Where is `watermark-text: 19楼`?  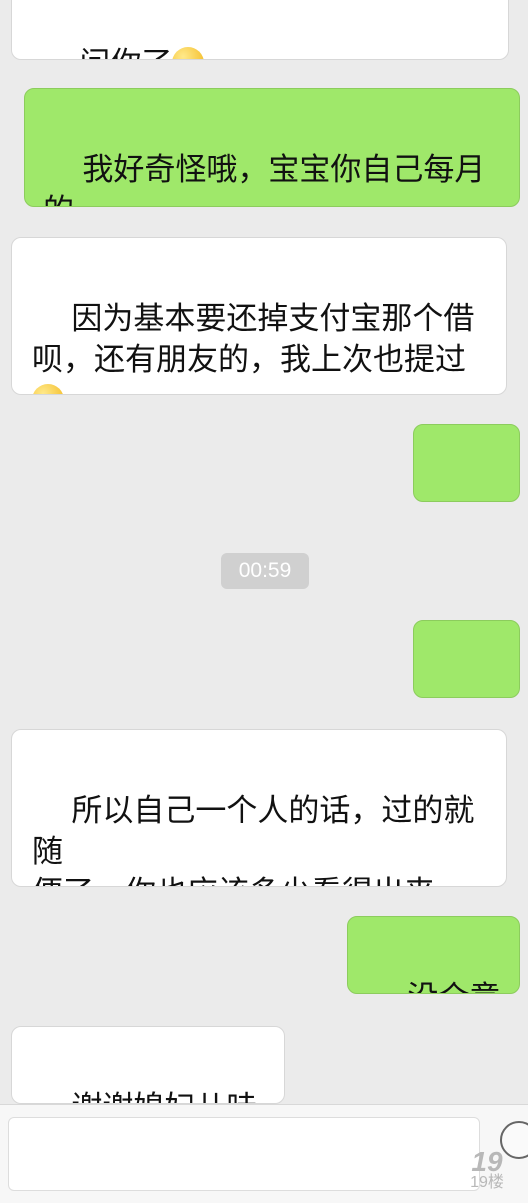
watermark-text: 19楼 is located at coordinates (487, 1182).